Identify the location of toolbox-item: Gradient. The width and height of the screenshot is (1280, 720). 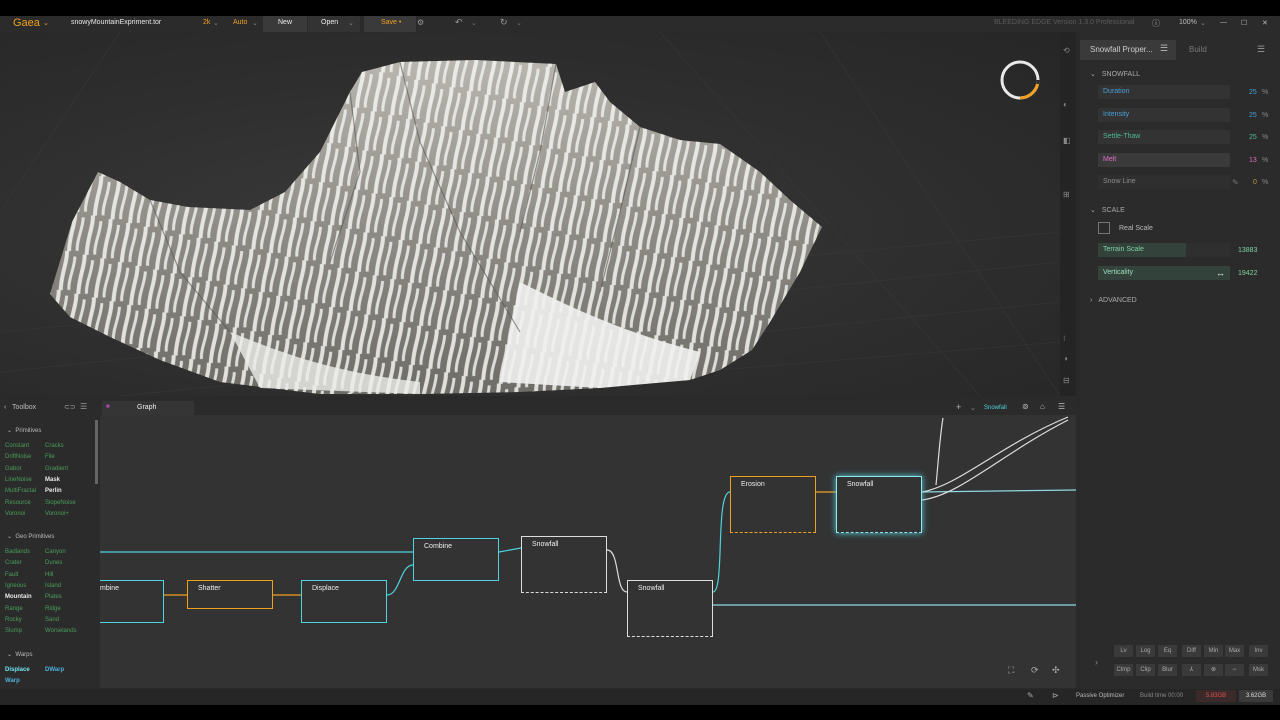
(56, 469).